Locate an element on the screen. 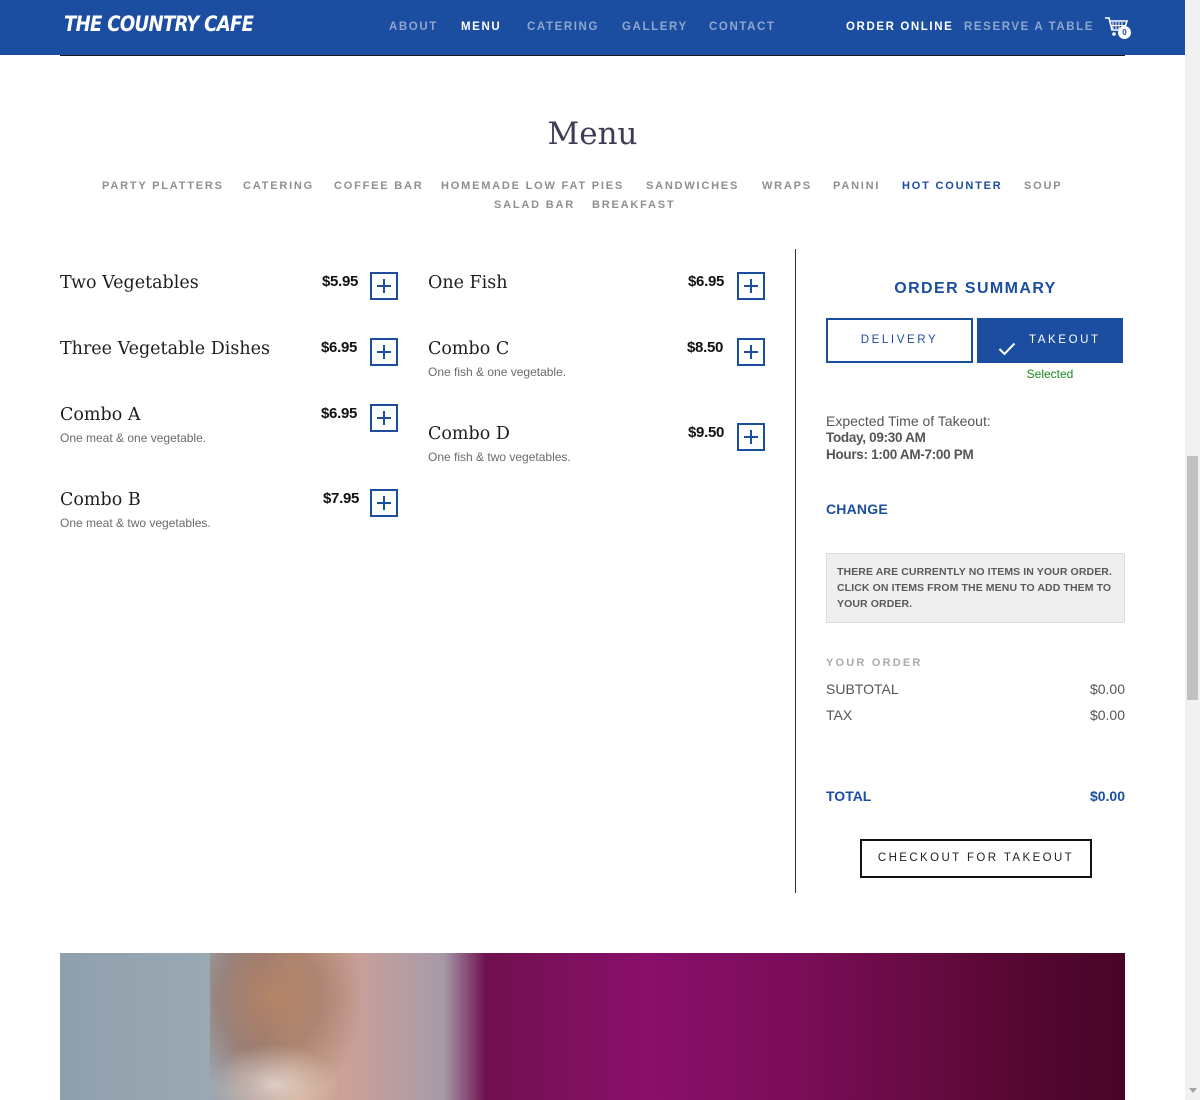  checkout-button: CHECKOUT FOR TAKEOUT is located at coordinates (976, 858).